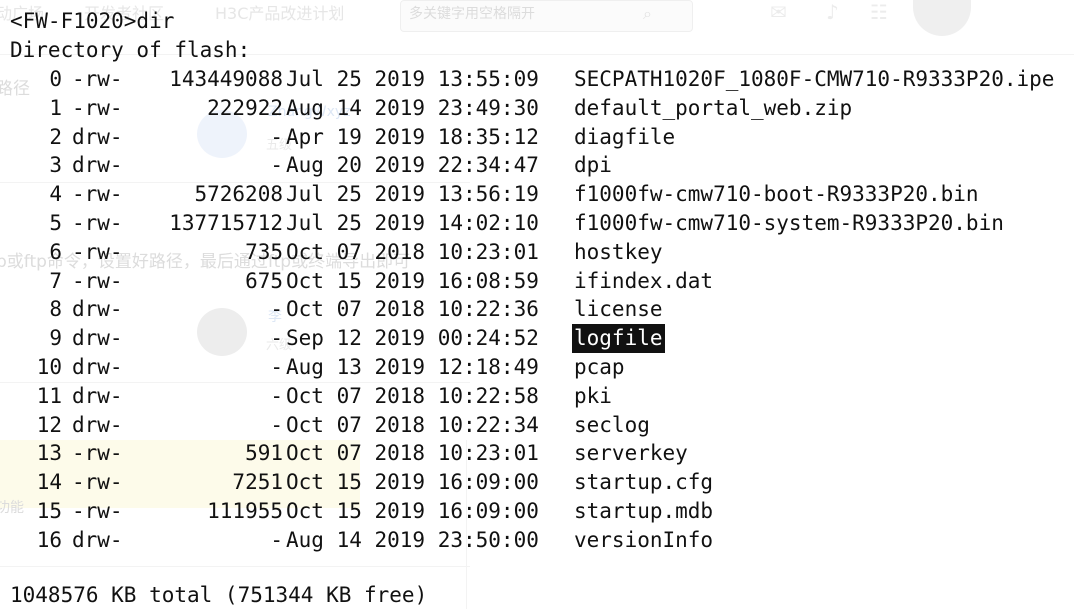 This screenshot has width=1074, height=610. Describe the element at coordinates (643, 540) in the screenshot. I see `entry-name: versionInfo` at that location.